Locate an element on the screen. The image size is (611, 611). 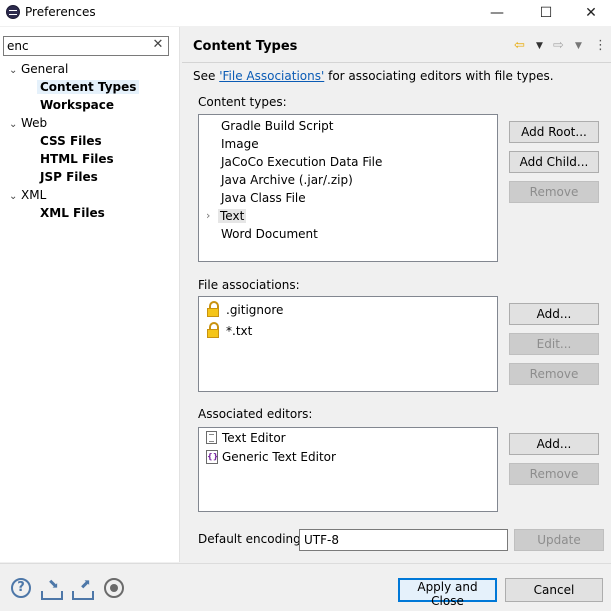
text-editor-icon is located at coordinates (211, 437).